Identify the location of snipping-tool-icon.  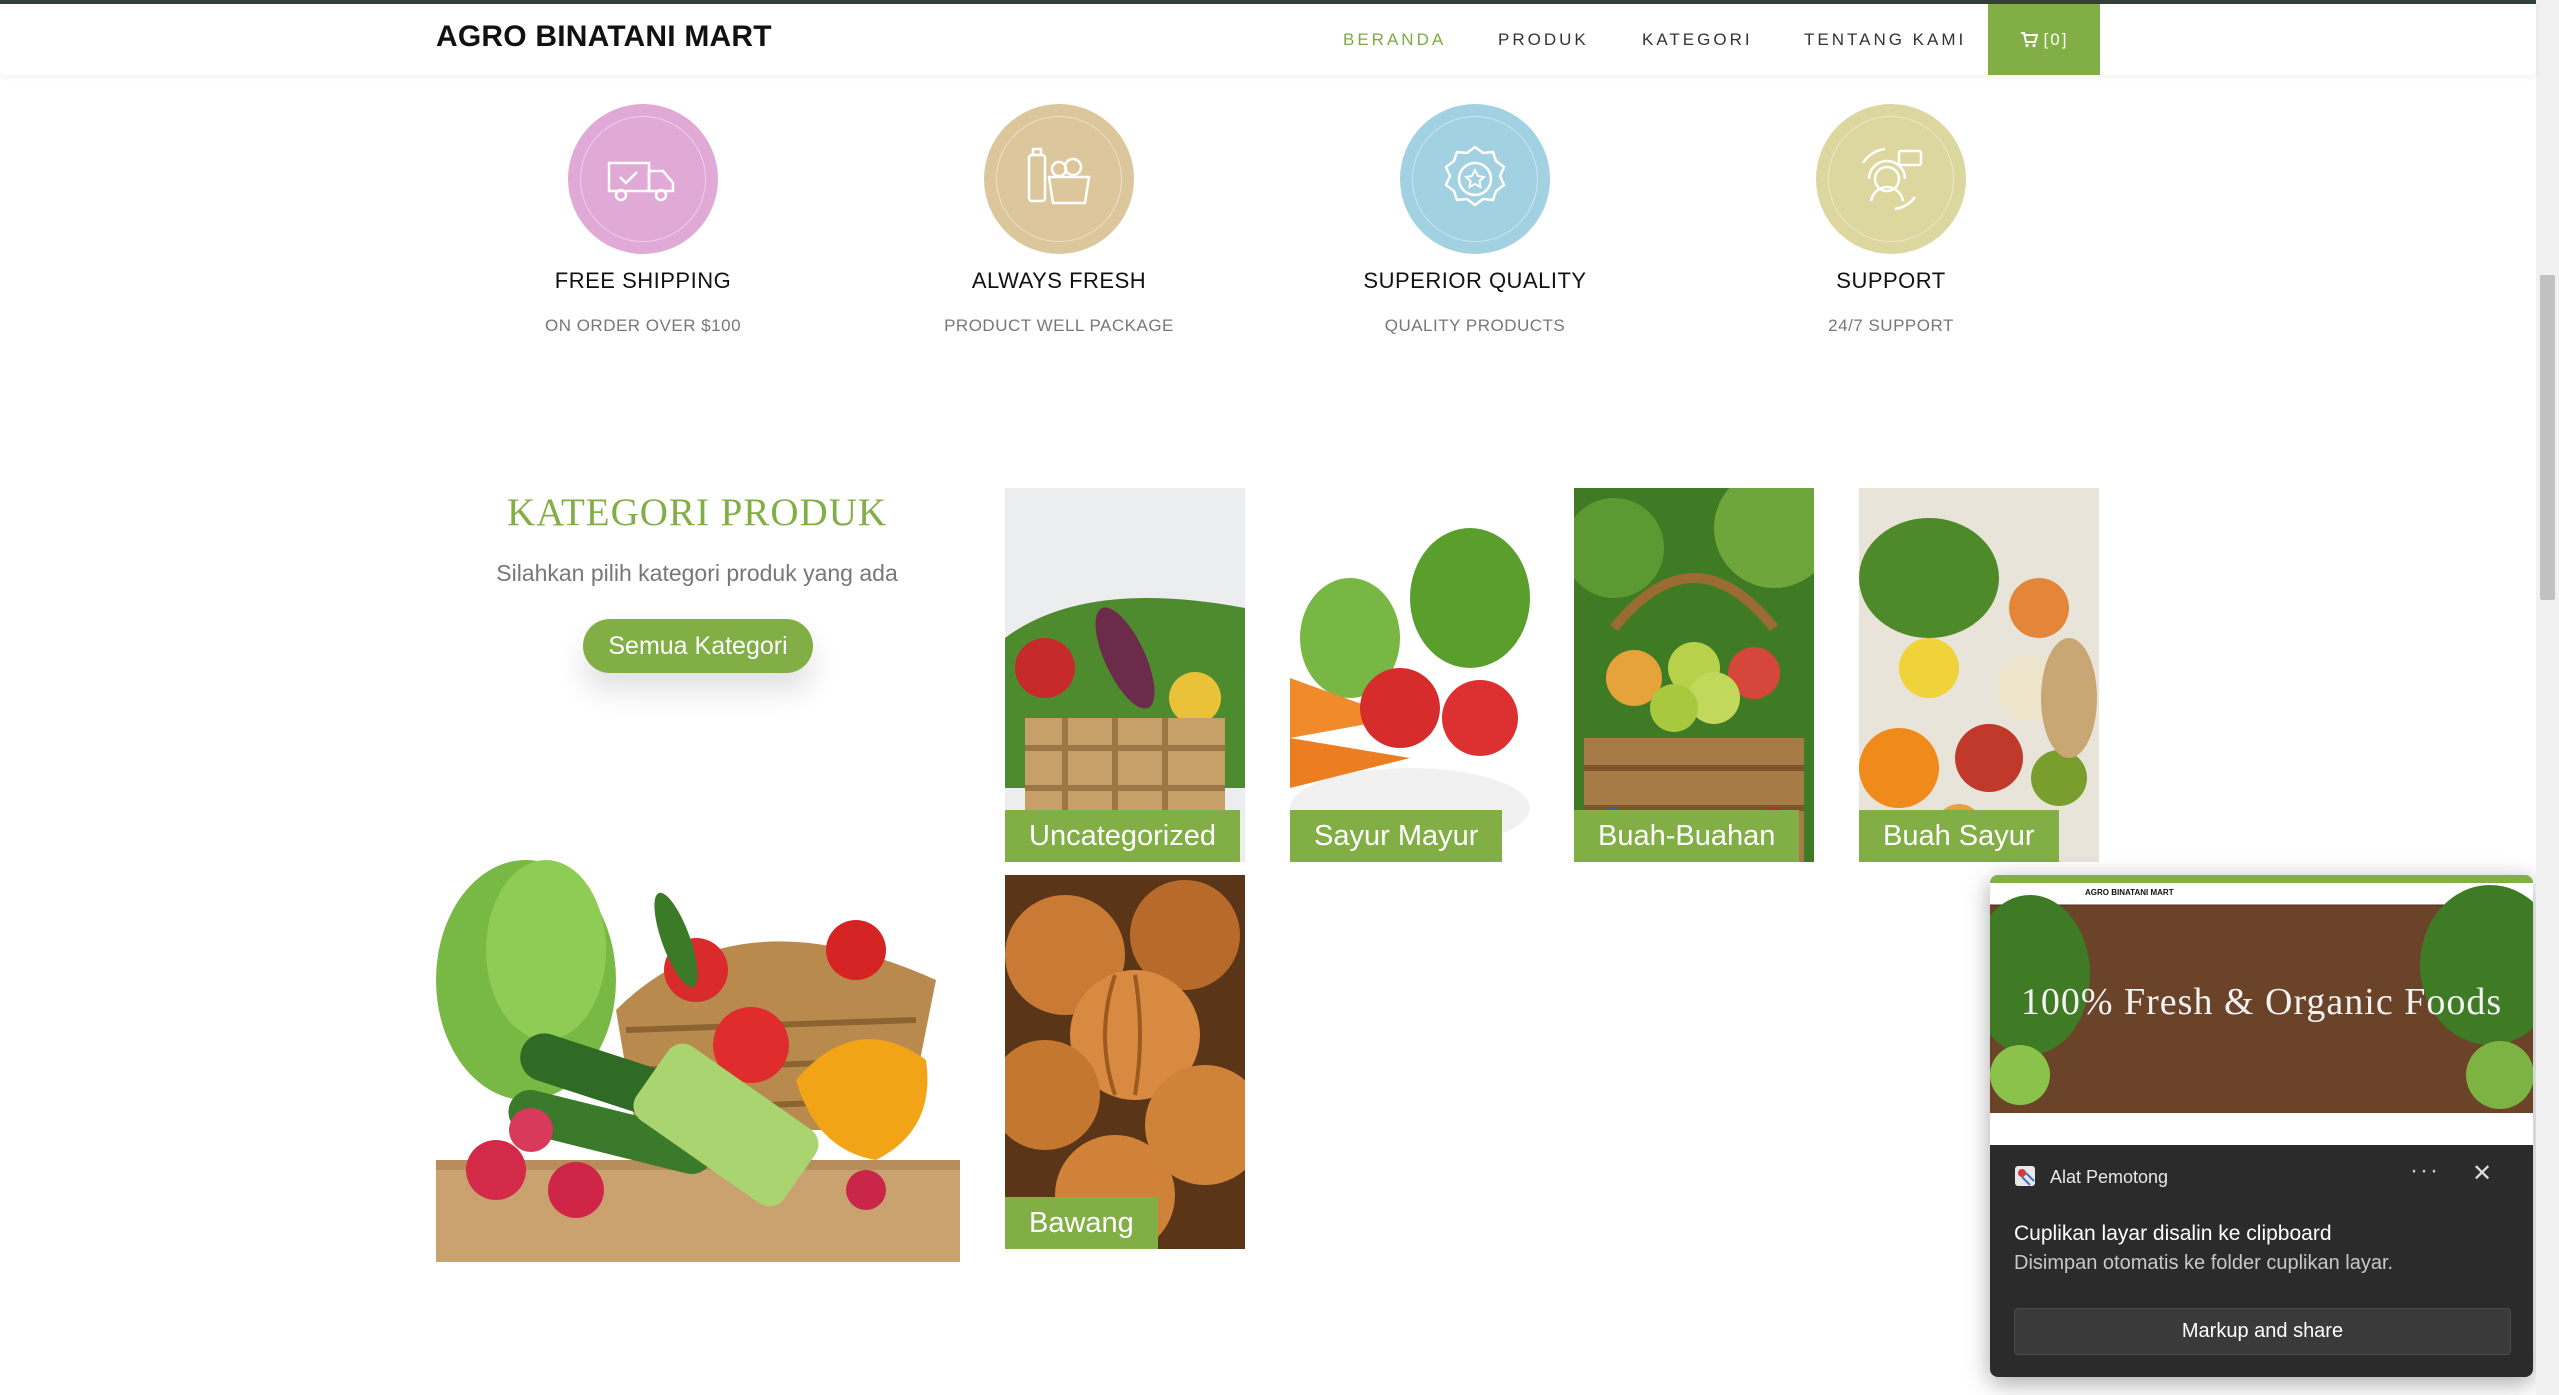
(2025, 1176).